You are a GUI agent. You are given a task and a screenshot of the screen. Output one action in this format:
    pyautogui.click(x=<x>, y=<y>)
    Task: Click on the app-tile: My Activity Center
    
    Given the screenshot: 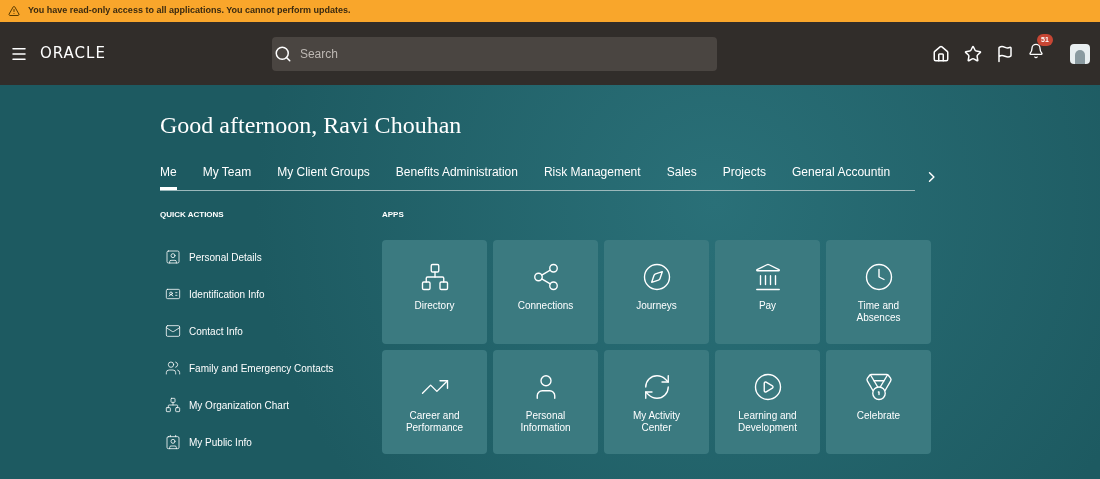 What is the action you would take?
    pyautogui.click(x=656, y=402)
    